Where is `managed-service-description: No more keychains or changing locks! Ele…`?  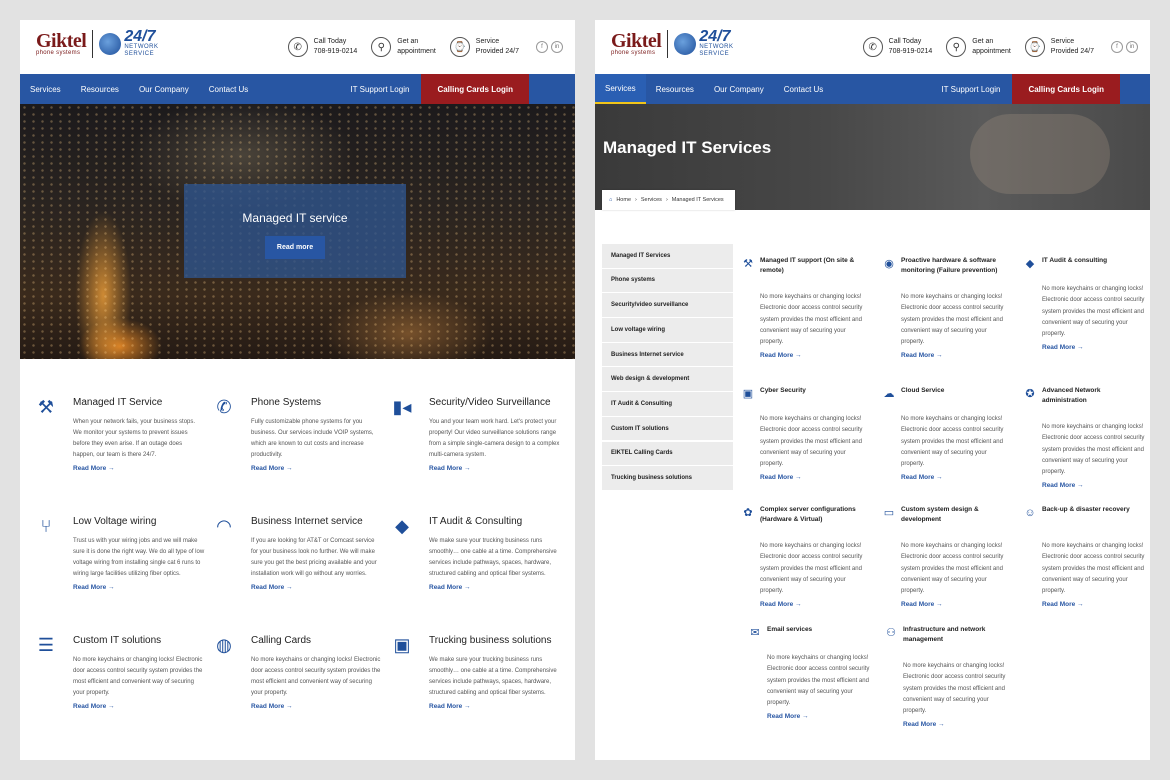 managed-service-description: No more keychains or changing locks! Ele… is located at coordinates (811, 320).